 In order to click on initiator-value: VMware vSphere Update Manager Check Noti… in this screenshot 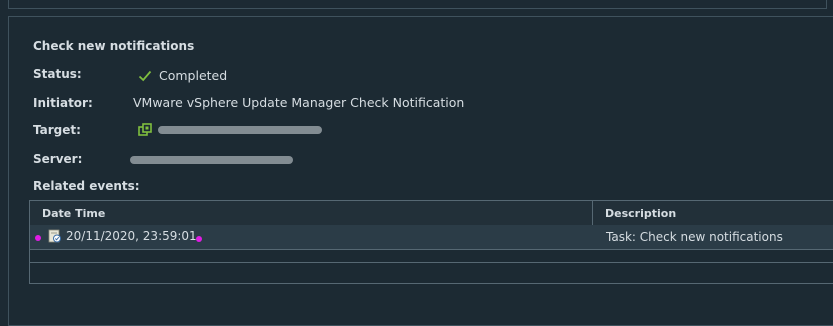, I will do `click(299, 102)`.